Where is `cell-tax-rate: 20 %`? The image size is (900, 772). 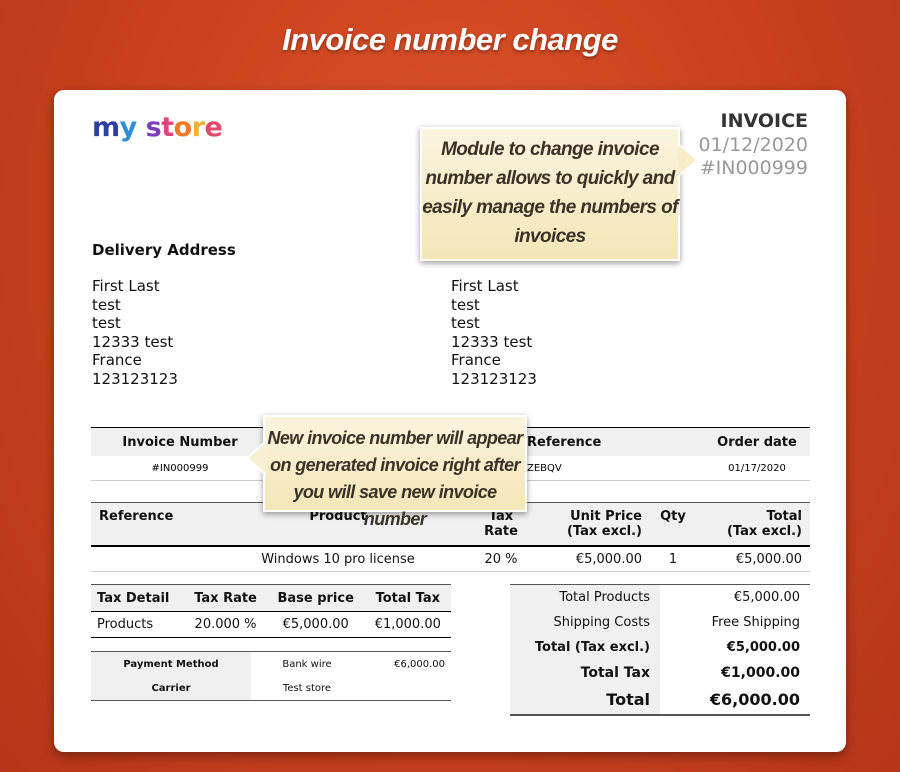 cell-tax-rate: 20 % is located at coordinates (501, 559).